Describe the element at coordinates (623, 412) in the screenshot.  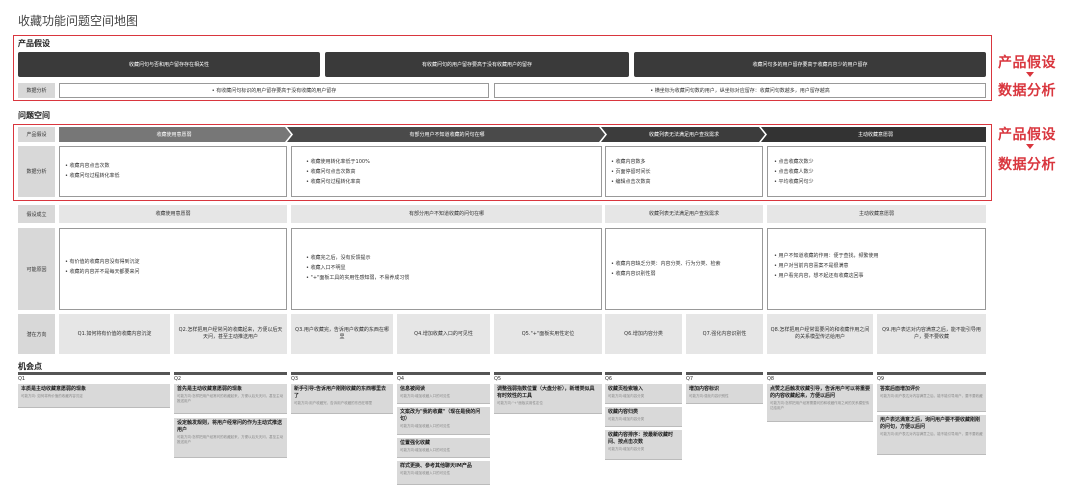
I see `op-card-title: 收藏内容归类` at that location.